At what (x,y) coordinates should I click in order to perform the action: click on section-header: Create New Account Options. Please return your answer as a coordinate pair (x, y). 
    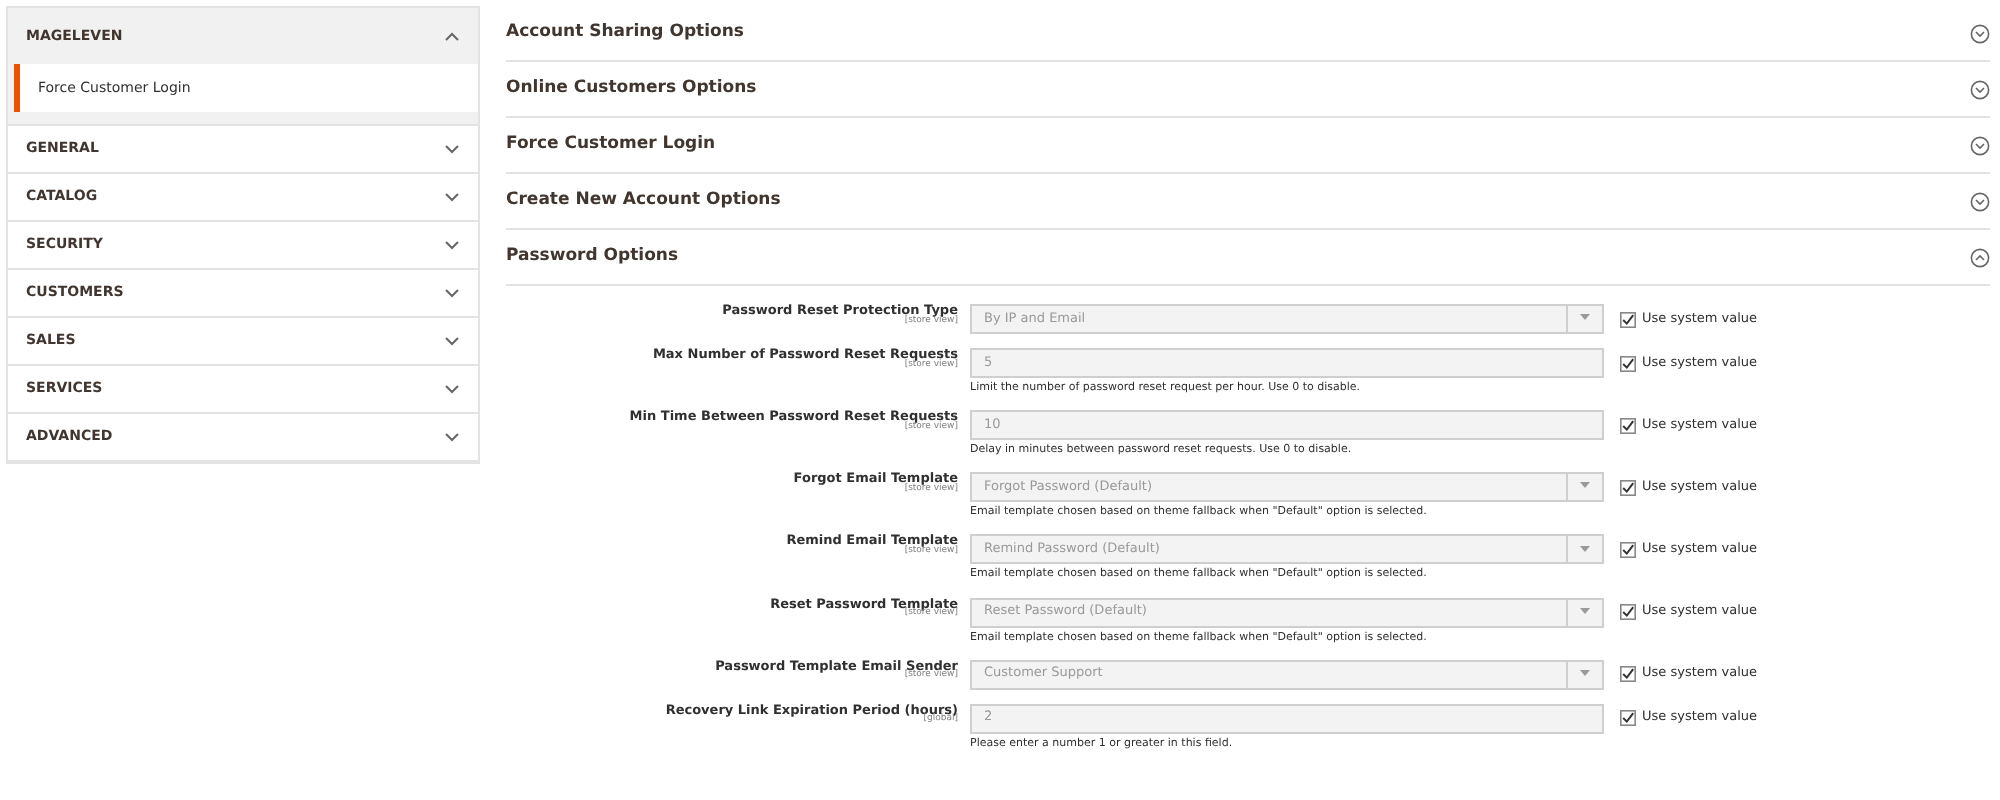
    Looking at the image, I should click on (1248, 202).